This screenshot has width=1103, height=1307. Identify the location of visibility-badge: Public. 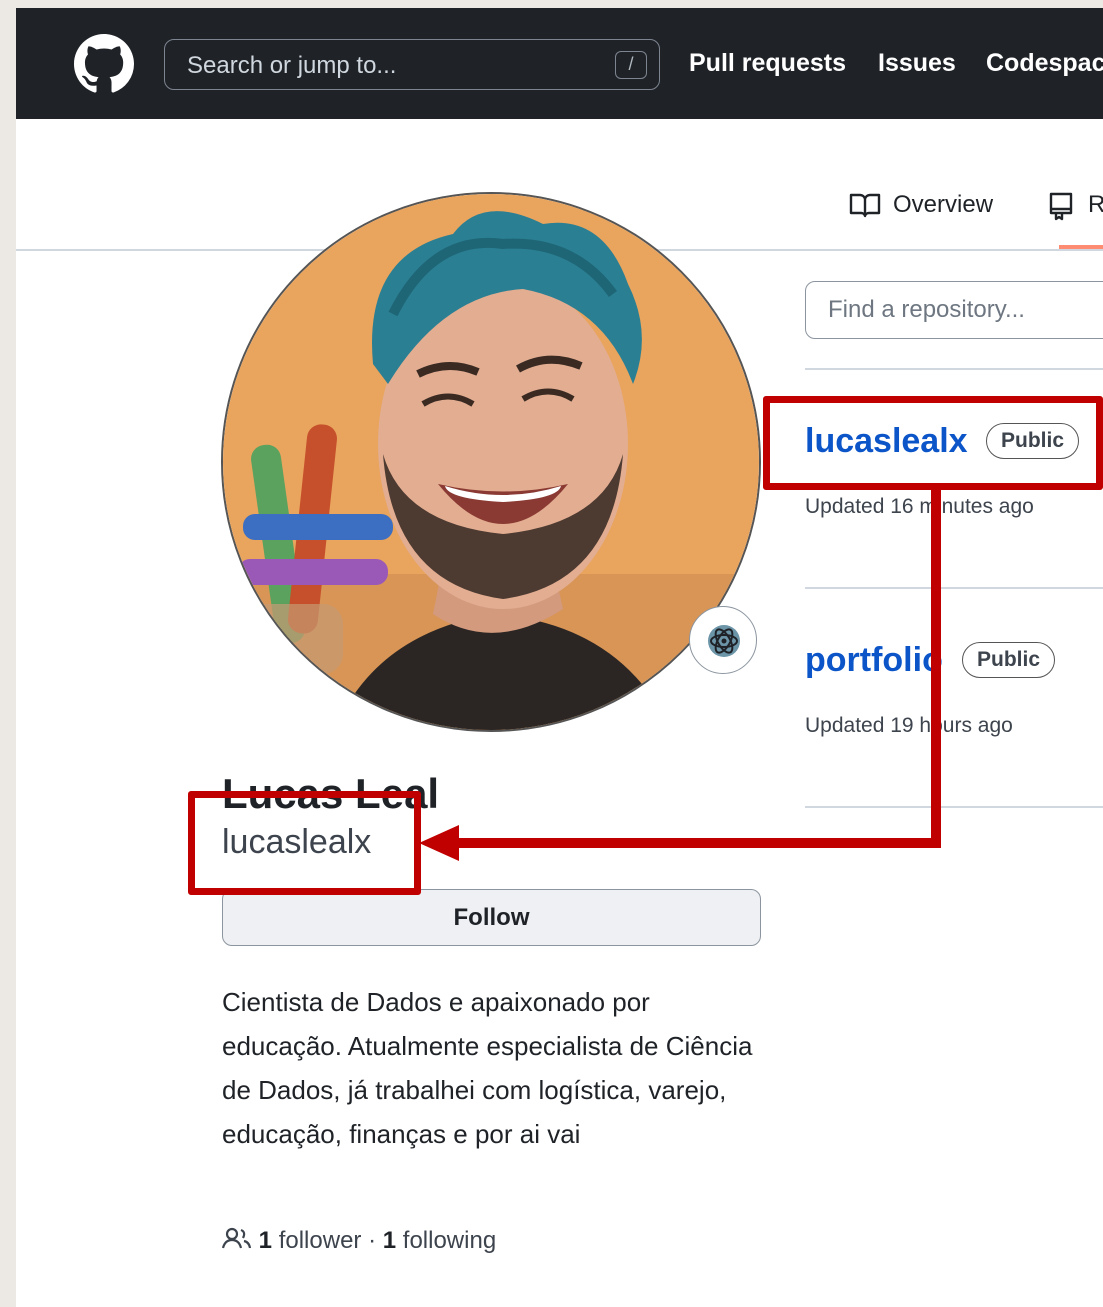
(1009, 660).